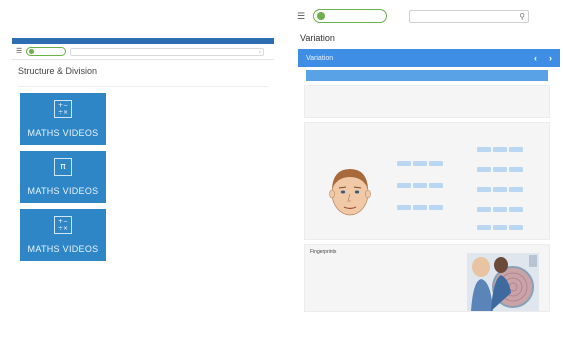  I want to click on right-header: ☰ ⚲, so click(427, 16).